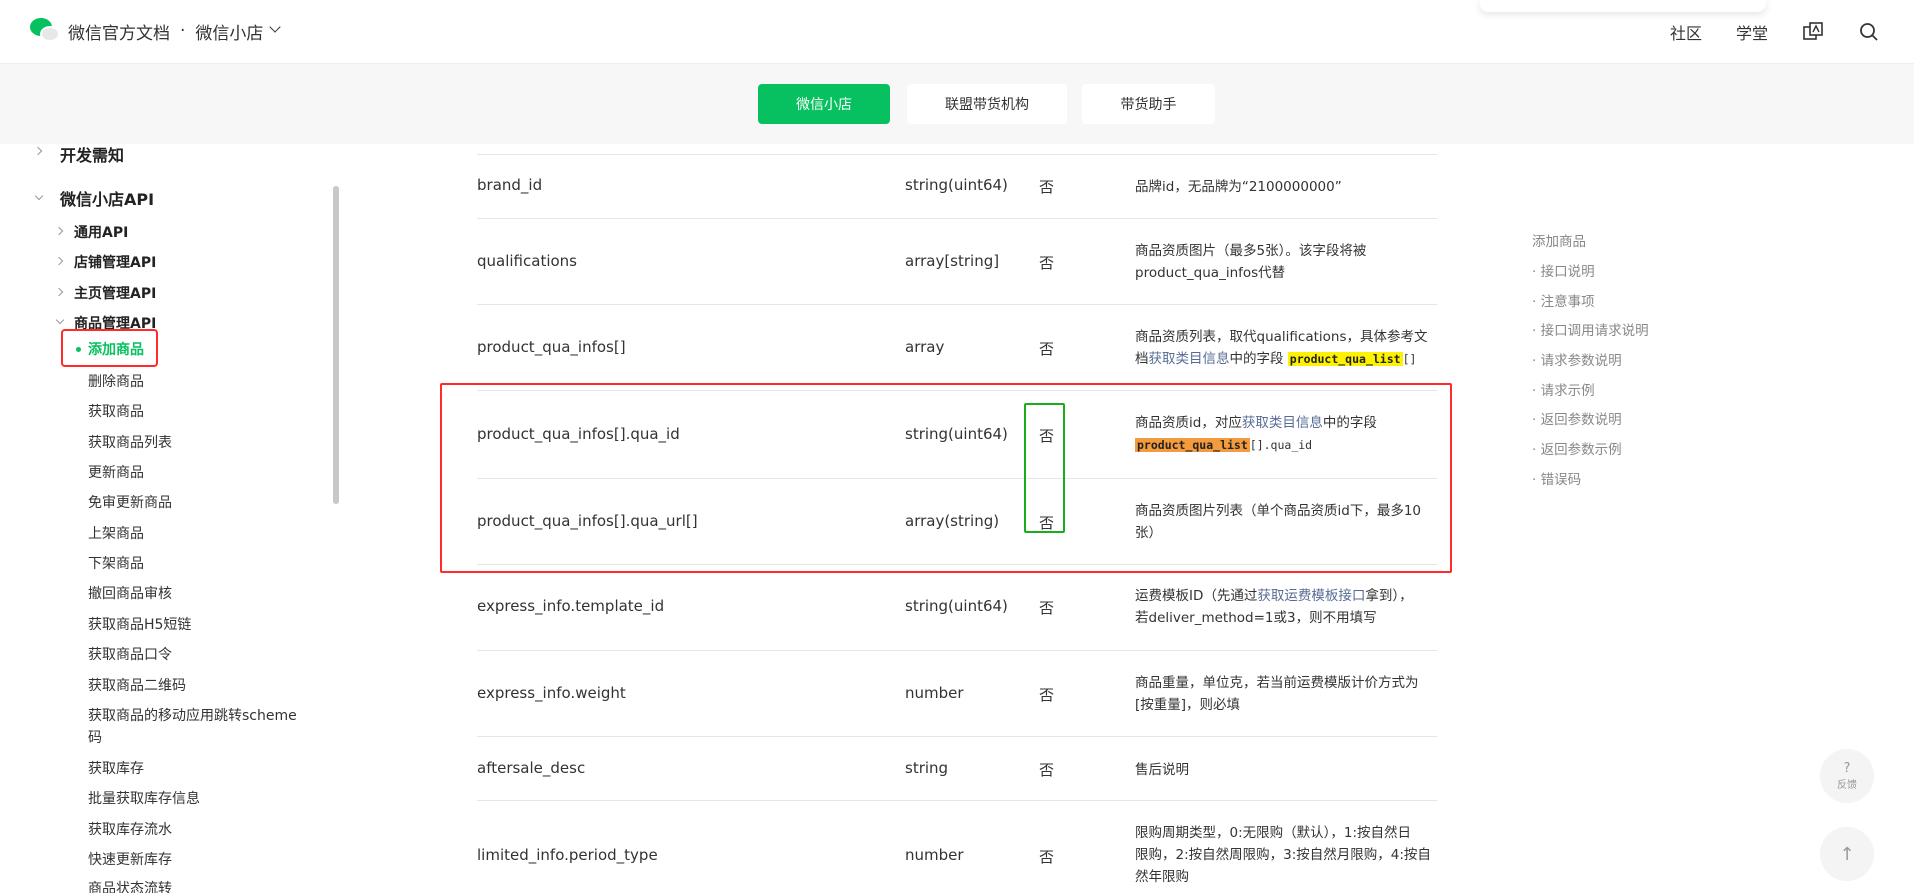  Describe the element at coordinates (1869, 32) in the screenshot. I see `search-icon` at that location.